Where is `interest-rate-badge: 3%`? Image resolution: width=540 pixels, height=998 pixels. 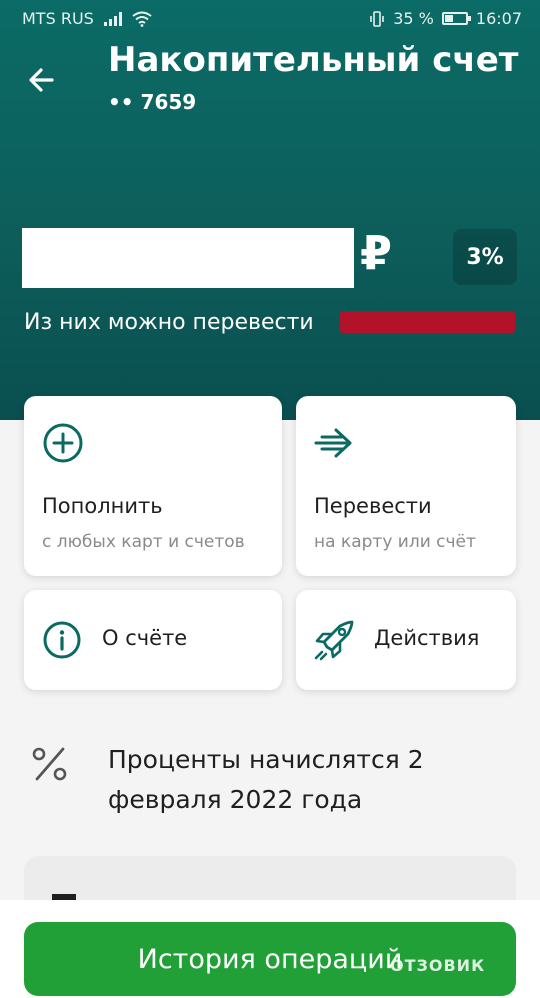 interest-rate-badge: 3% is located at coordinates (485, 257).